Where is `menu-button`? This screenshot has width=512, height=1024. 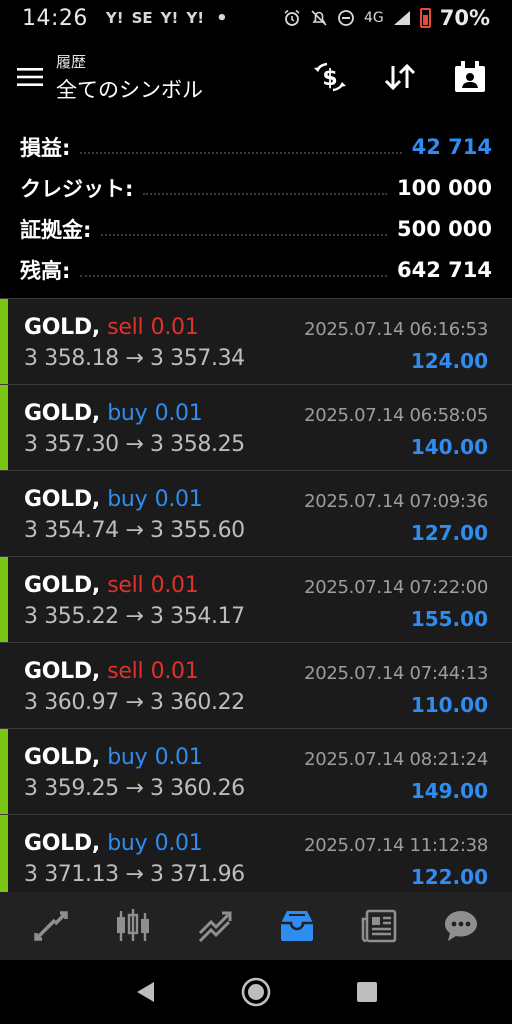 menu-button is located at coordinates (30, 77).